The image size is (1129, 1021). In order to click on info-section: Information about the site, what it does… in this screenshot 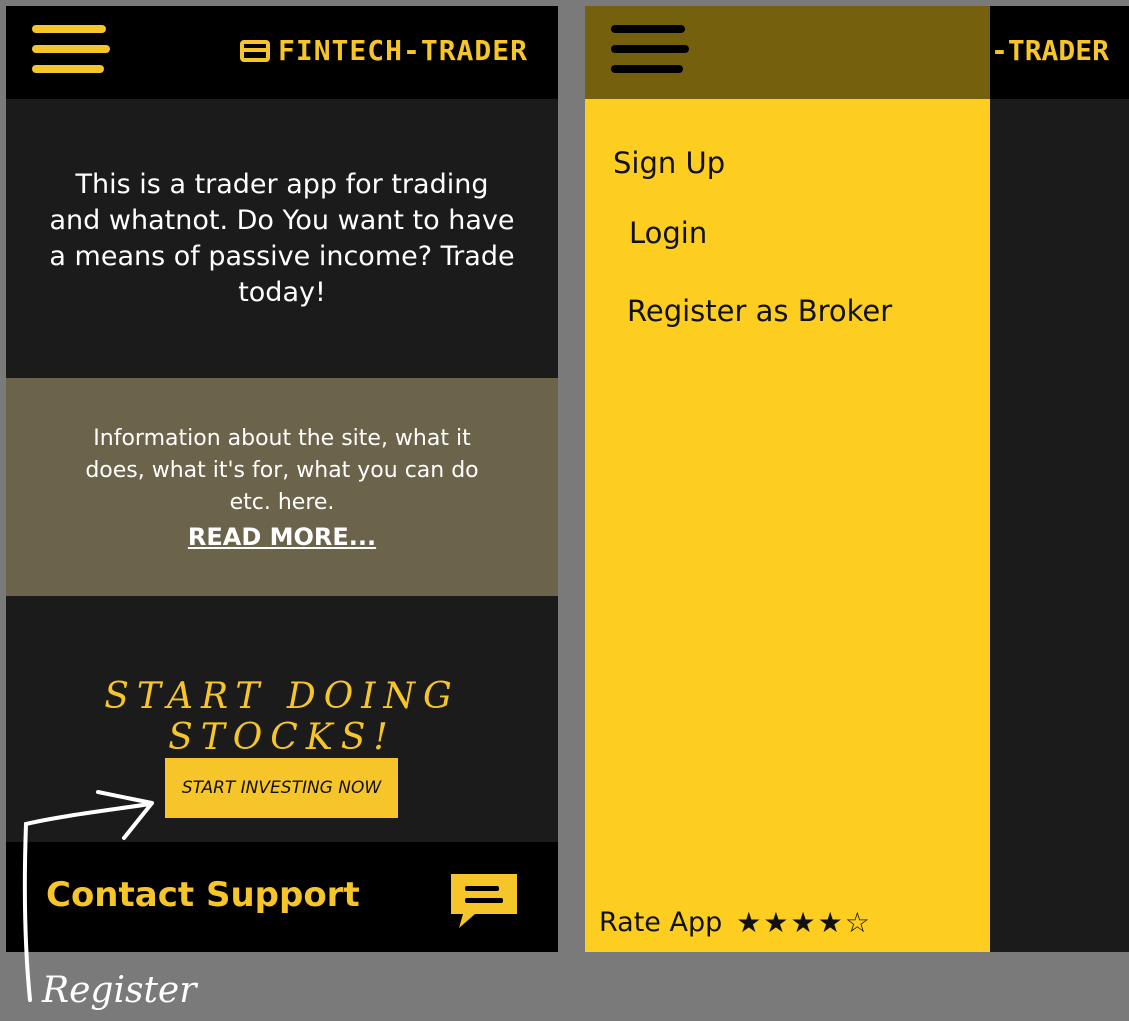, I will do `click(282, 487)`.